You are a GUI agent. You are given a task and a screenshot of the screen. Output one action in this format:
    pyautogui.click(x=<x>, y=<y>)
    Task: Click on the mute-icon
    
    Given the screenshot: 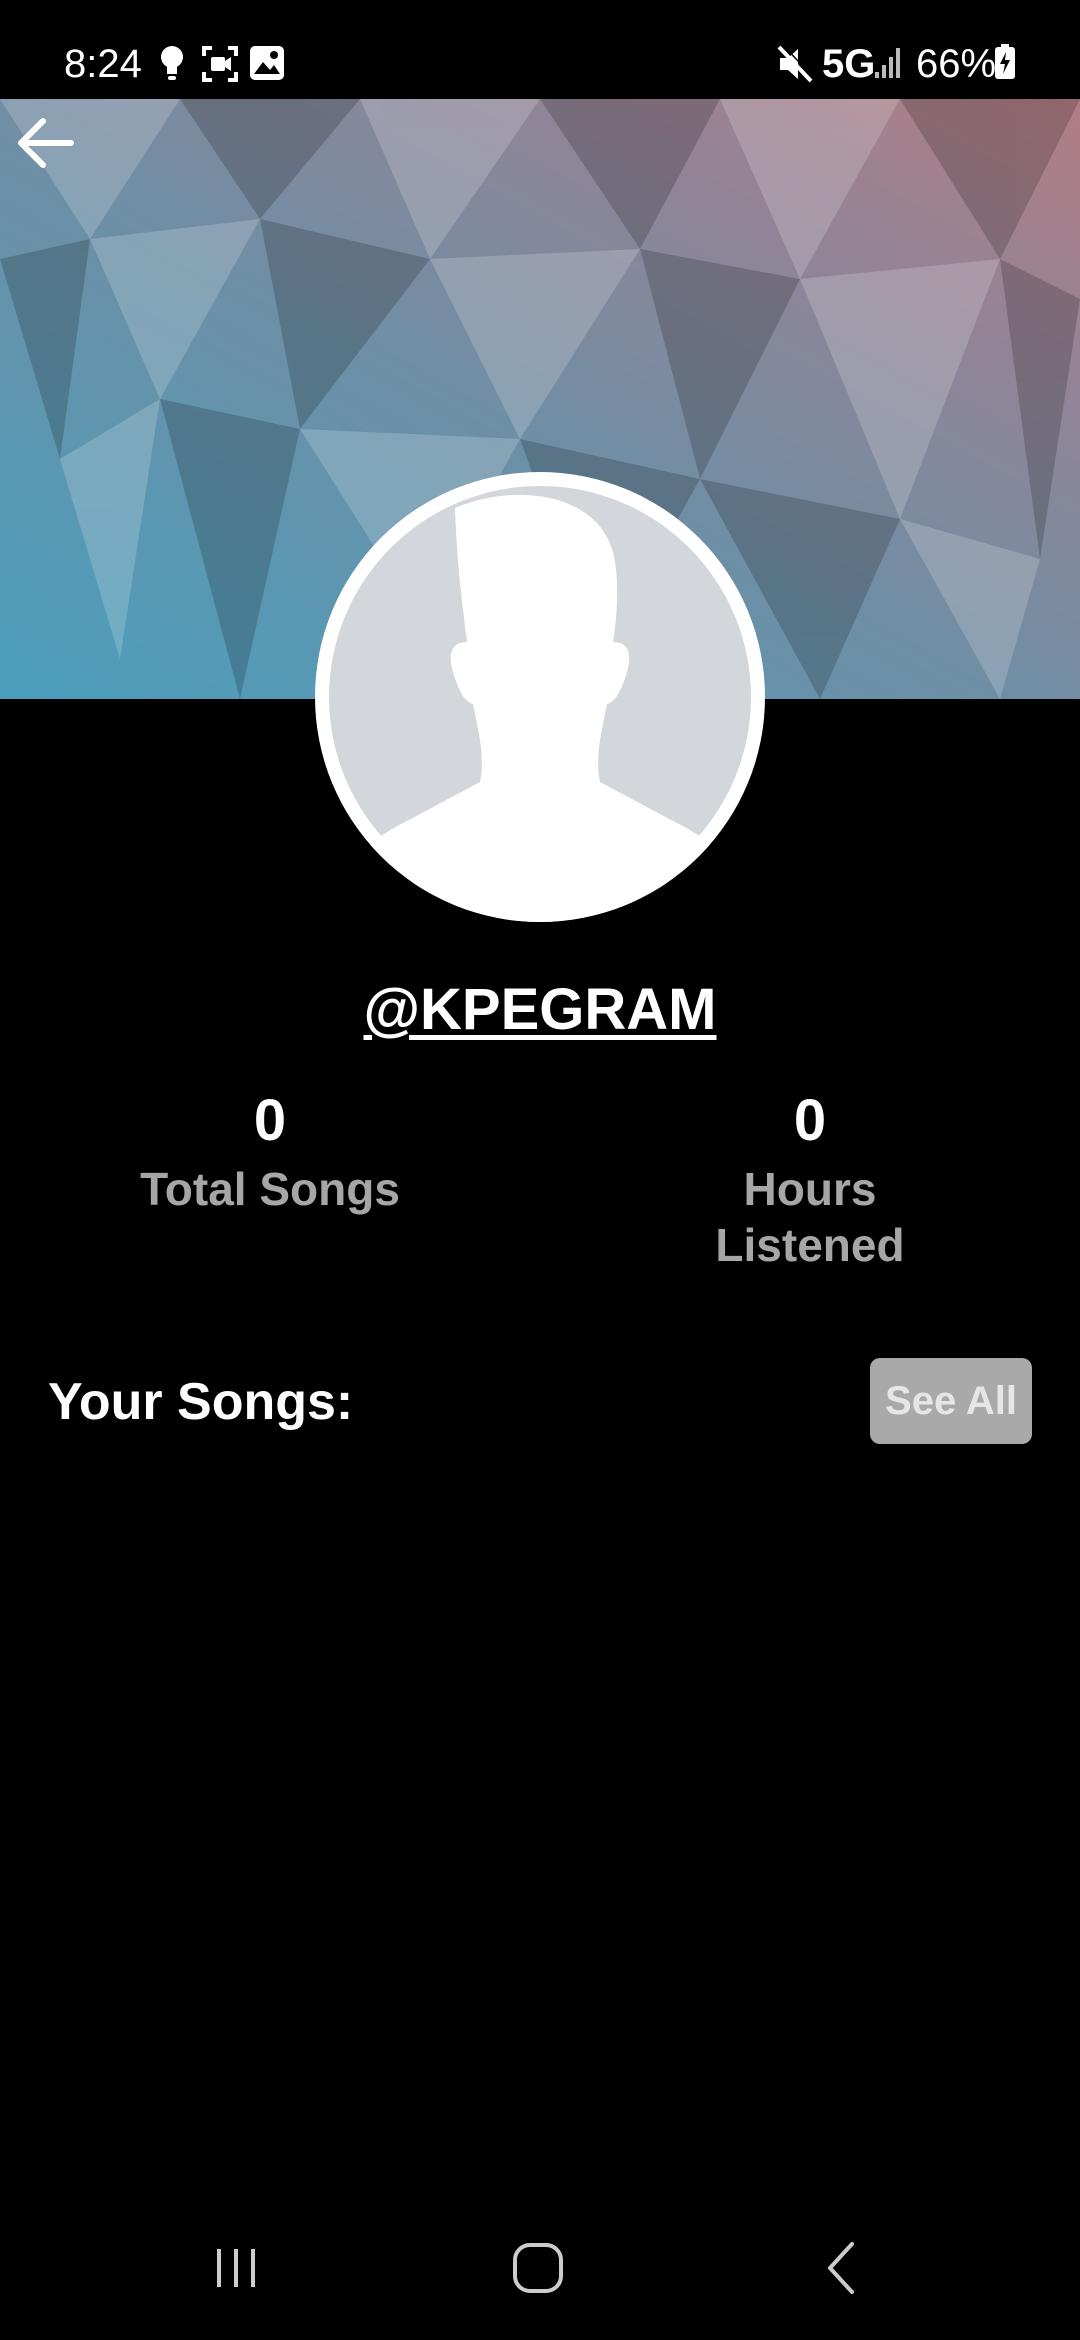 What is the action you would take?
    pyautogui.click(x=795, y=66)
    